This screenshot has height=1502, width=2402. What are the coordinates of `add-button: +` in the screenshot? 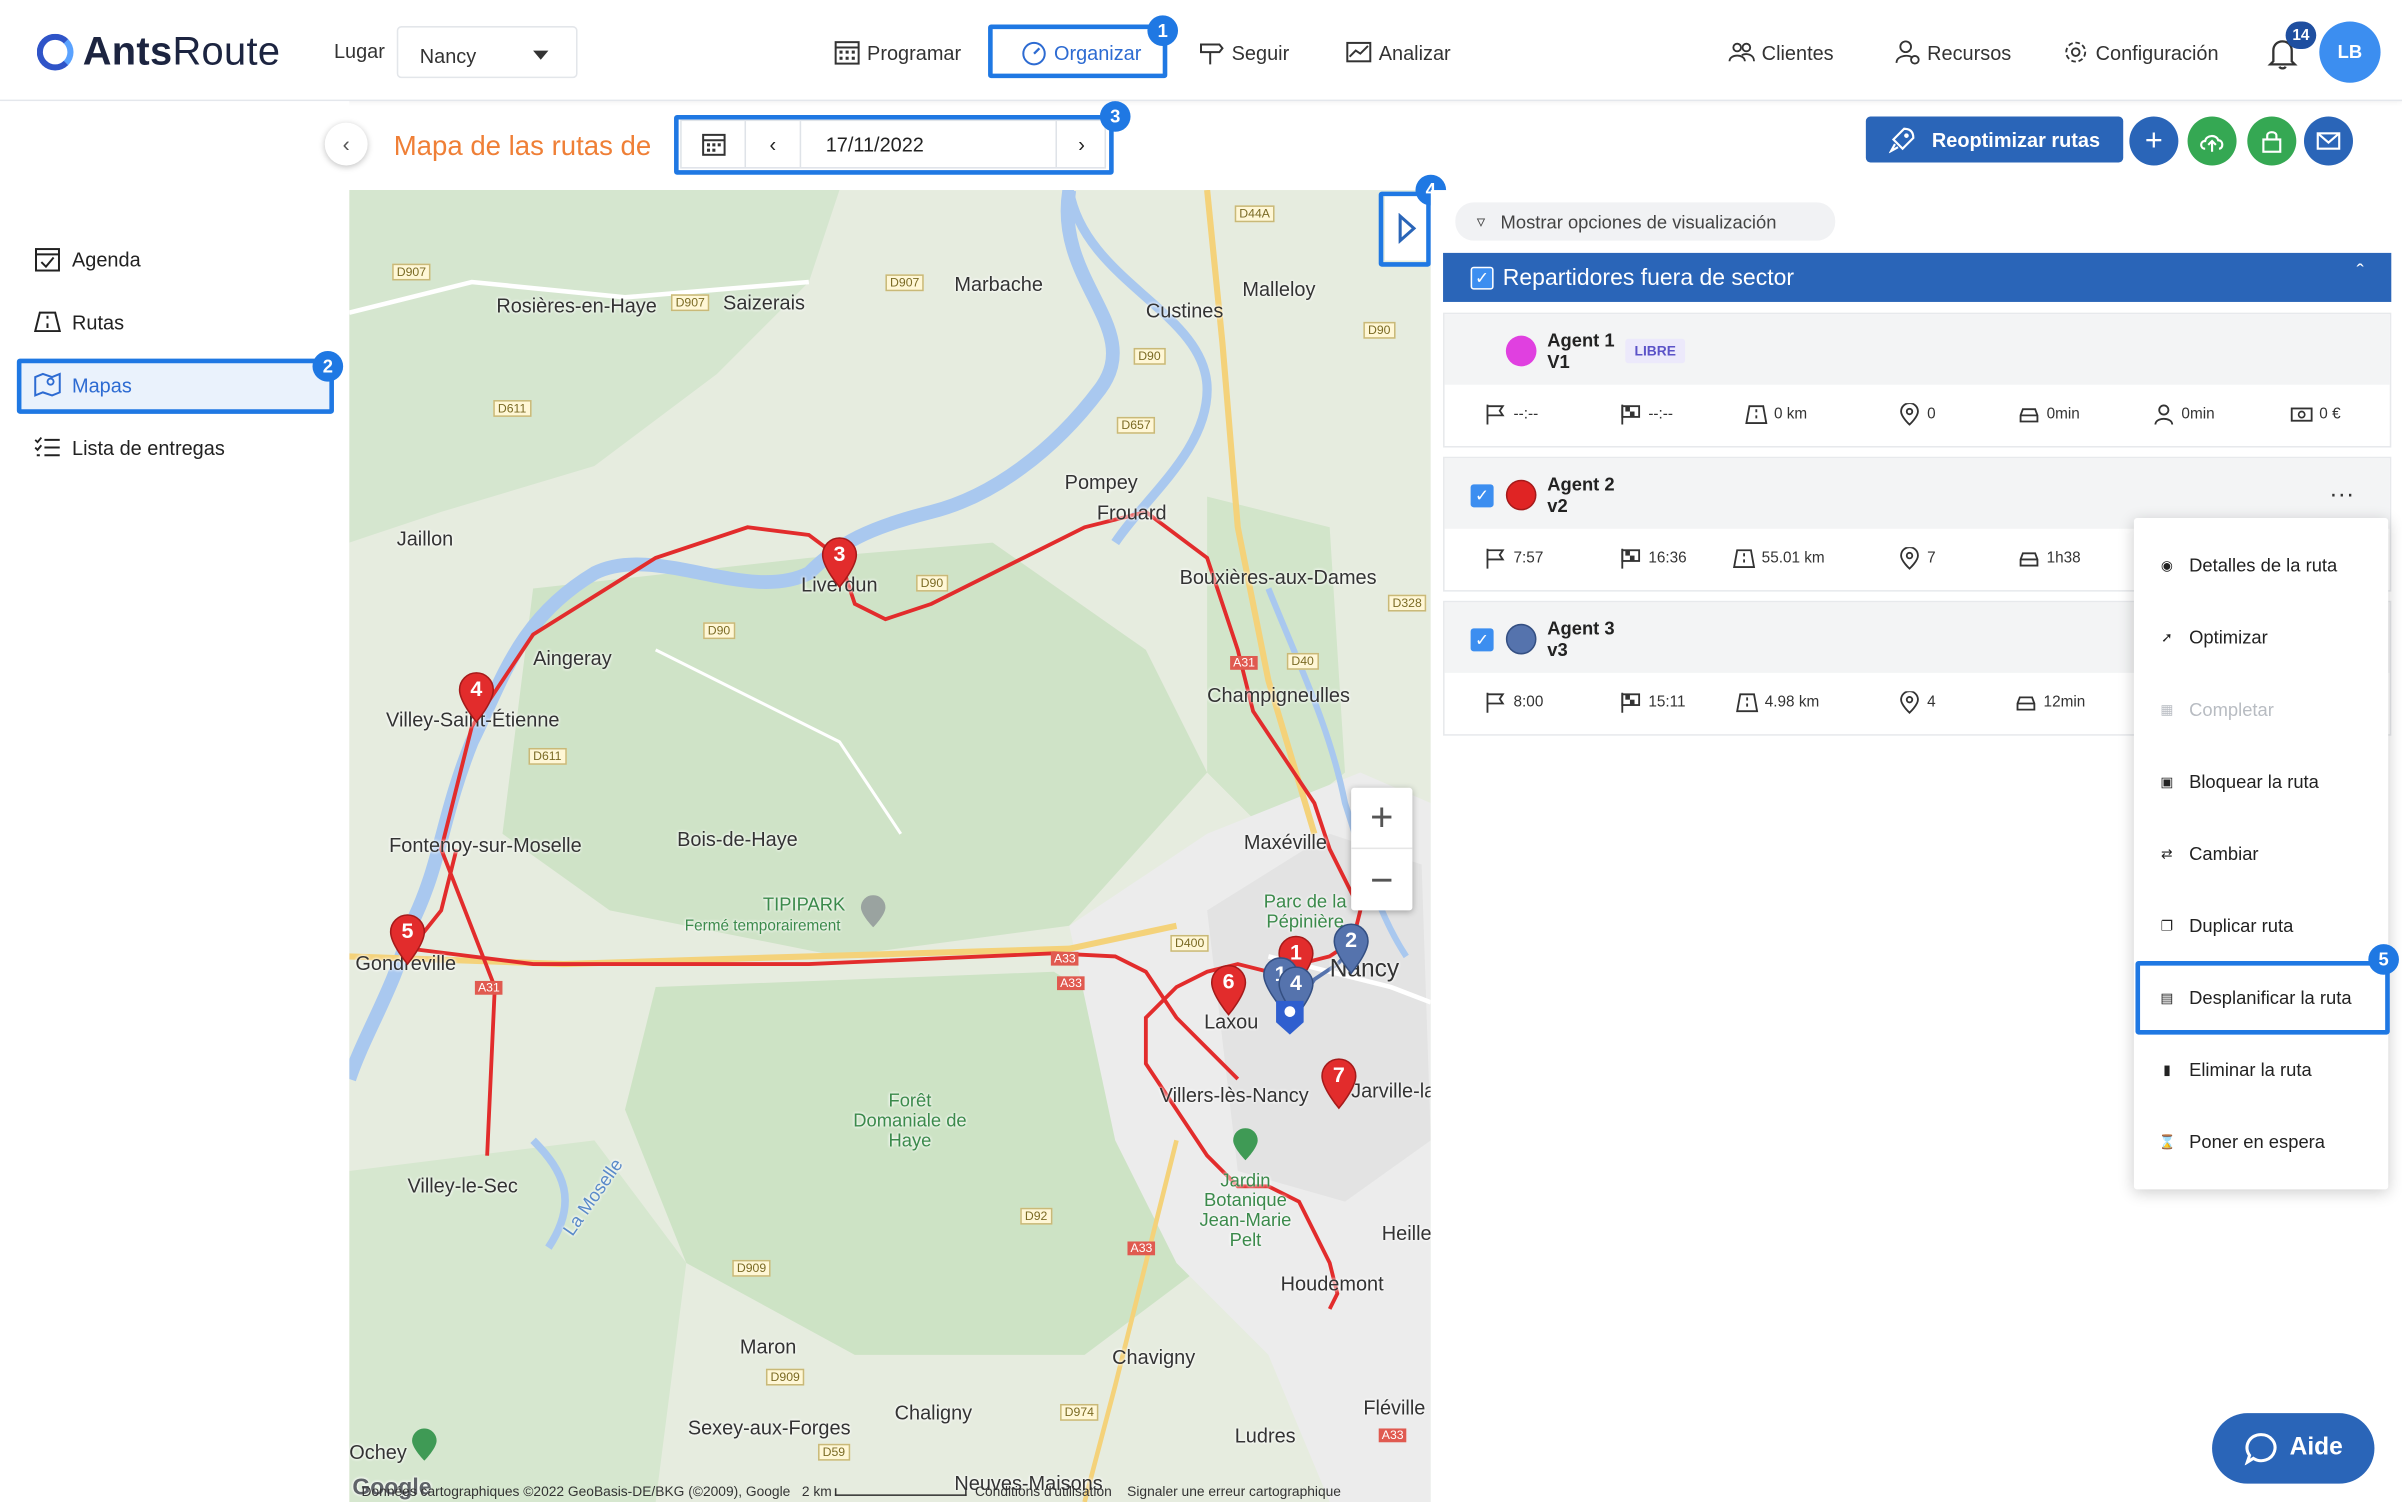 It's located at (2154, 141).